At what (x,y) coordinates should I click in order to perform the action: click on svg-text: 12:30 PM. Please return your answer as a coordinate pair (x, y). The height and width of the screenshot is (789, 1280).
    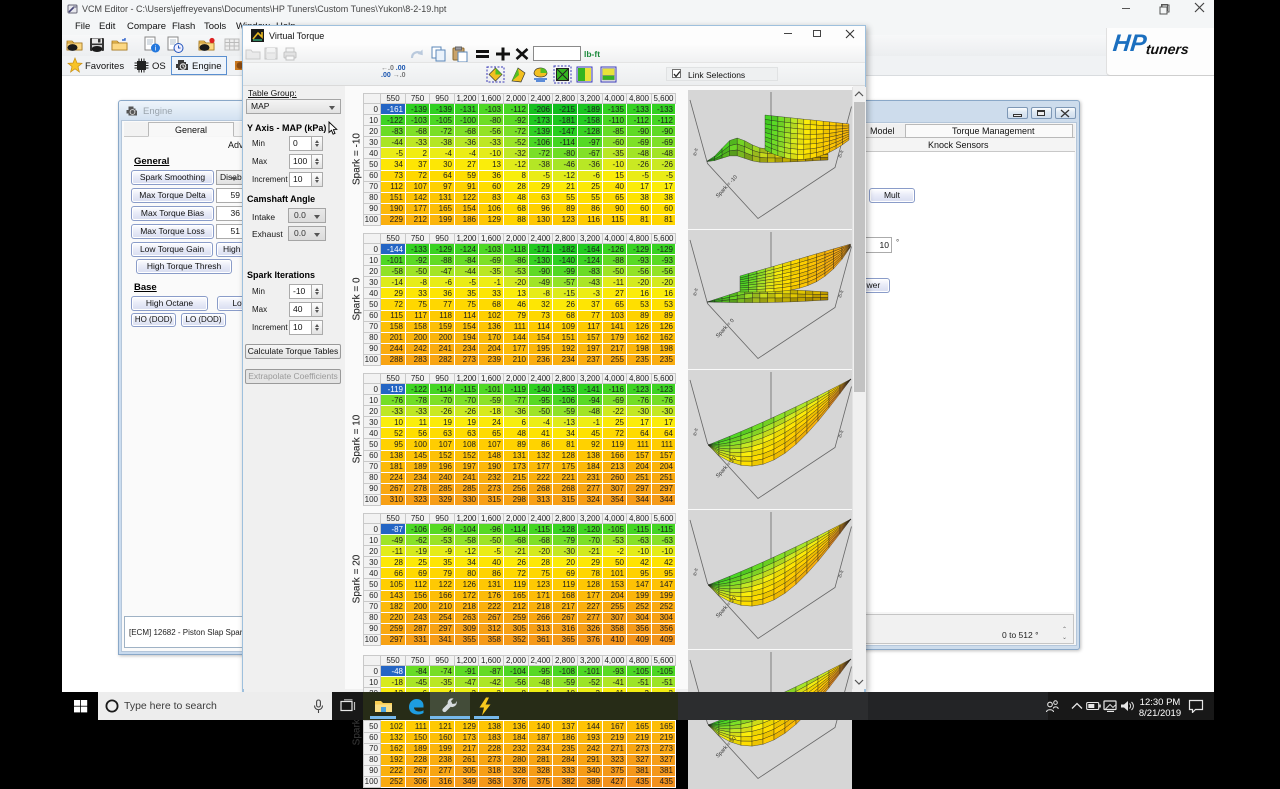
    Looking at the image, I should click on (1160, 702).